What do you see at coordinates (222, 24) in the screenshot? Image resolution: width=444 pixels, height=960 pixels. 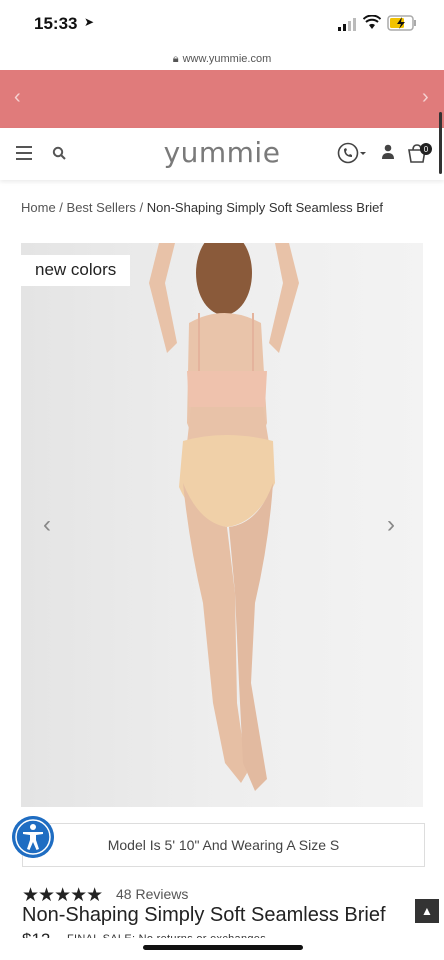 I see `status-bar: 15:33 ➤` at bounding box center [222, 24].